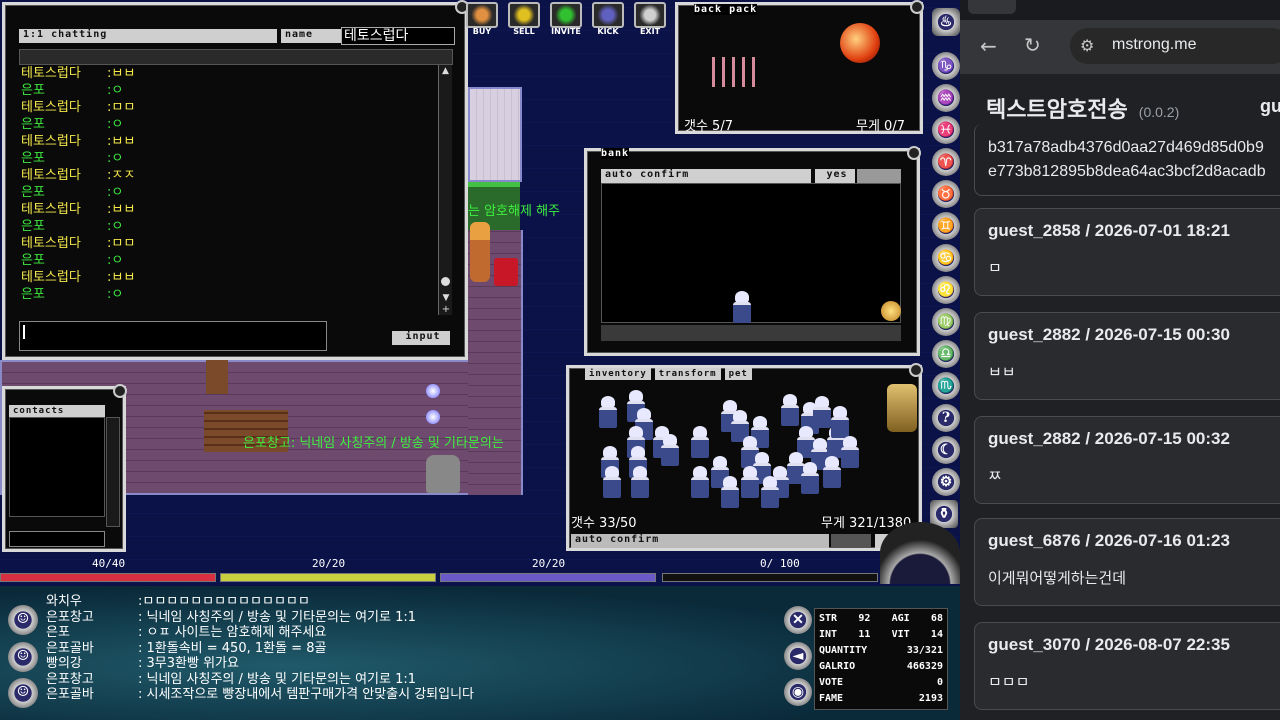 Image resolution: width=1280 pixels, height=720 pixels. What do you see at coordinates (946, 418) in the screenshot?
I see `menu-orb-button: ?` at bounding box center [946, 418].